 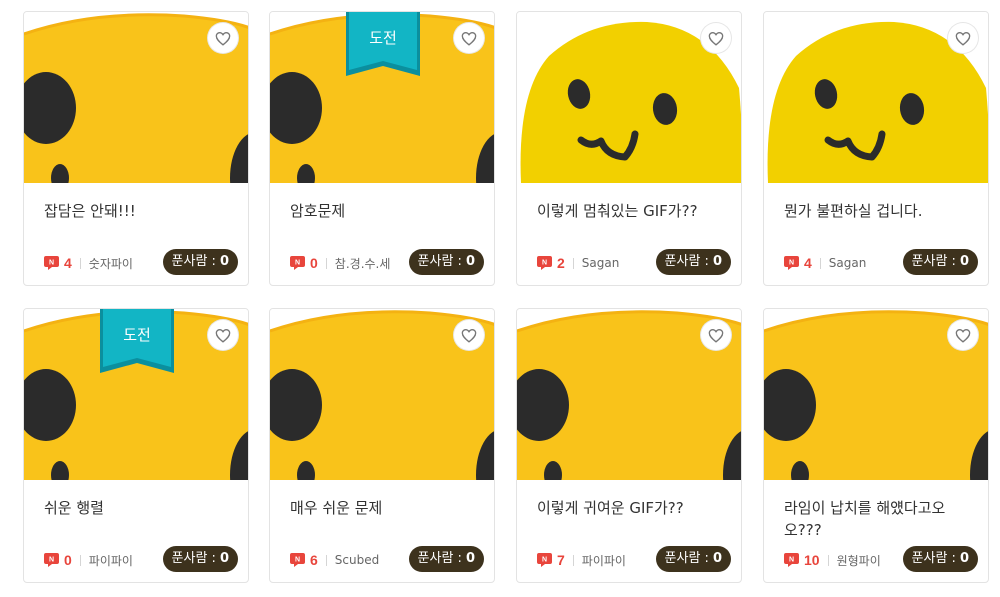 I want to click on problem-meta: N 0 파이파이, so click(x=88, y=560).